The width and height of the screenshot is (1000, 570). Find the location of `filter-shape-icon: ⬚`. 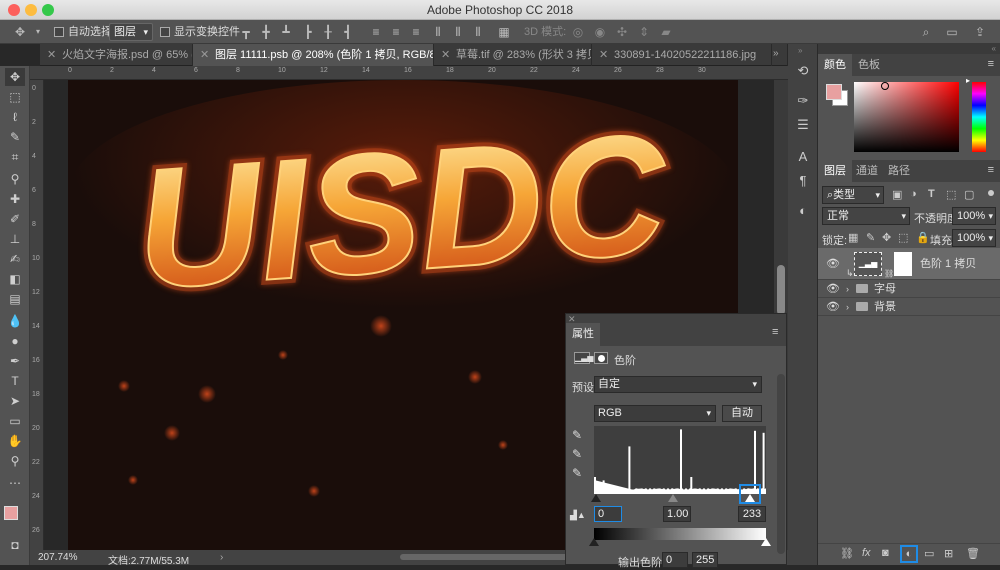

filter-shape-icon: ⬚ is located at coordinates (951, 194).